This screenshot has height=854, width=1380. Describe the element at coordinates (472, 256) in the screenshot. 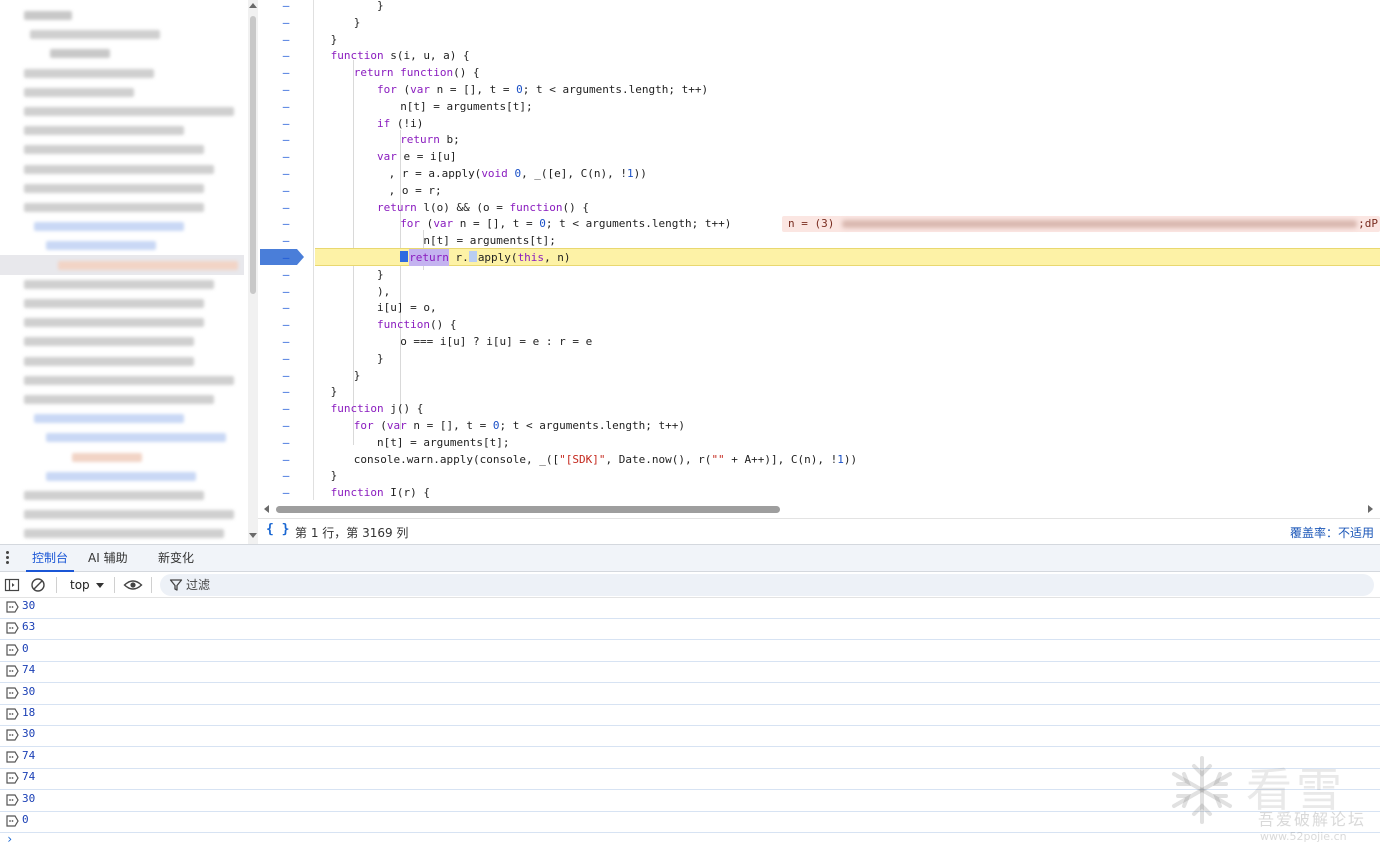

I see `call-position-marker-icon` at that location.